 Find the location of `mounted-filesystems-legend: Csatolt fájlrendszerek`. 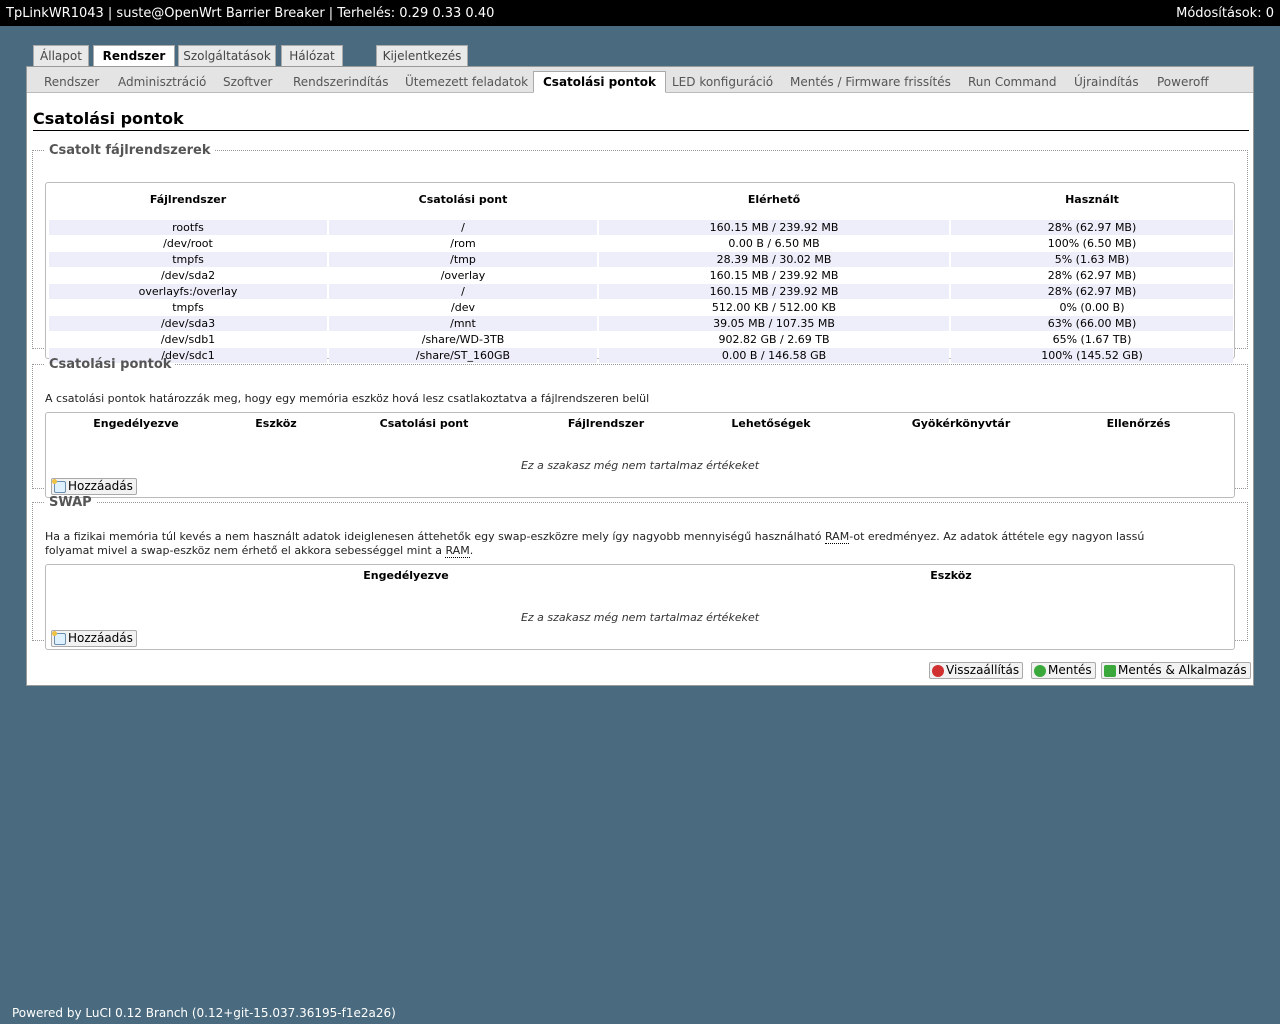

mounted-filesystems-legend: Csatolt fájlrendszerek is located at coordinates (130, 150).